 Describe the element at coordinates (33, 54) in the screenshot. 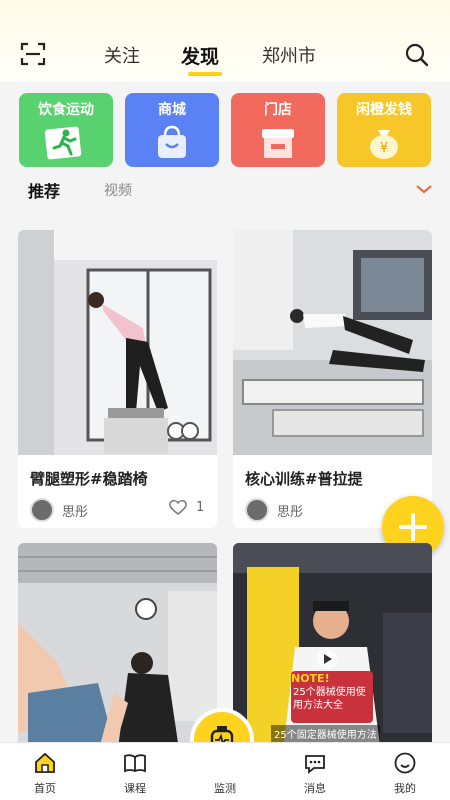

I see `scan-icon` at that location.